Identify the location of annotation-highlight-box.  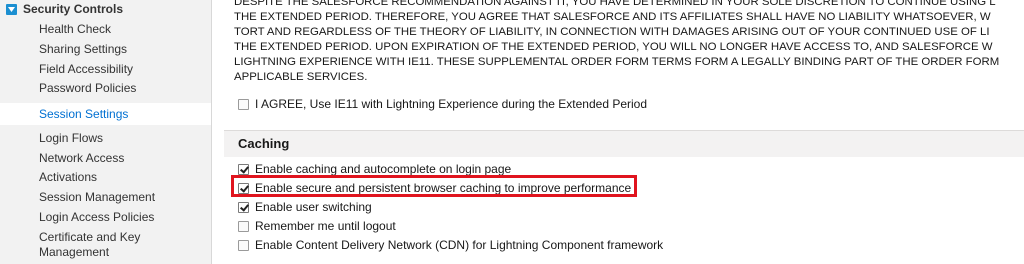
(434, 186).